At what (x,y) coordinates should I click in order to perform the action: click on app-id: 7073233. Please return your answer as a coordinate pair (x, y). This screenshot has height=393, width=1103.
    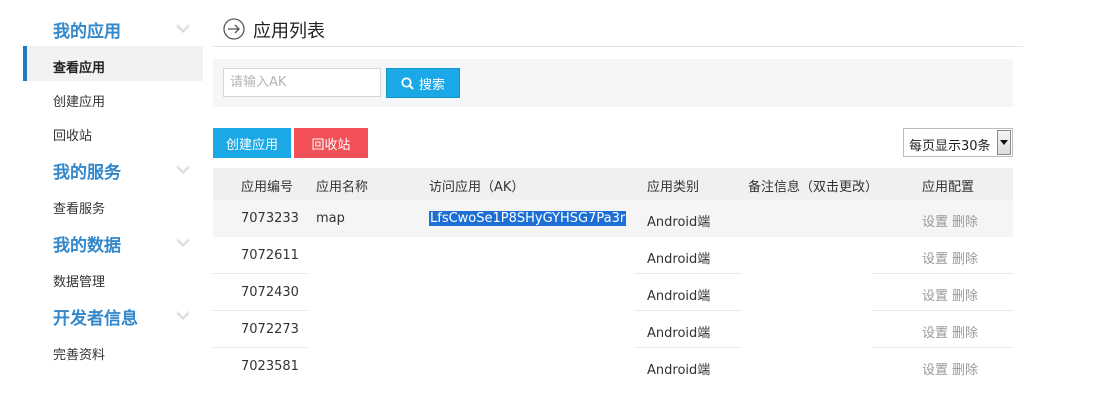
    Looking at the image, I should click on (270, 218).